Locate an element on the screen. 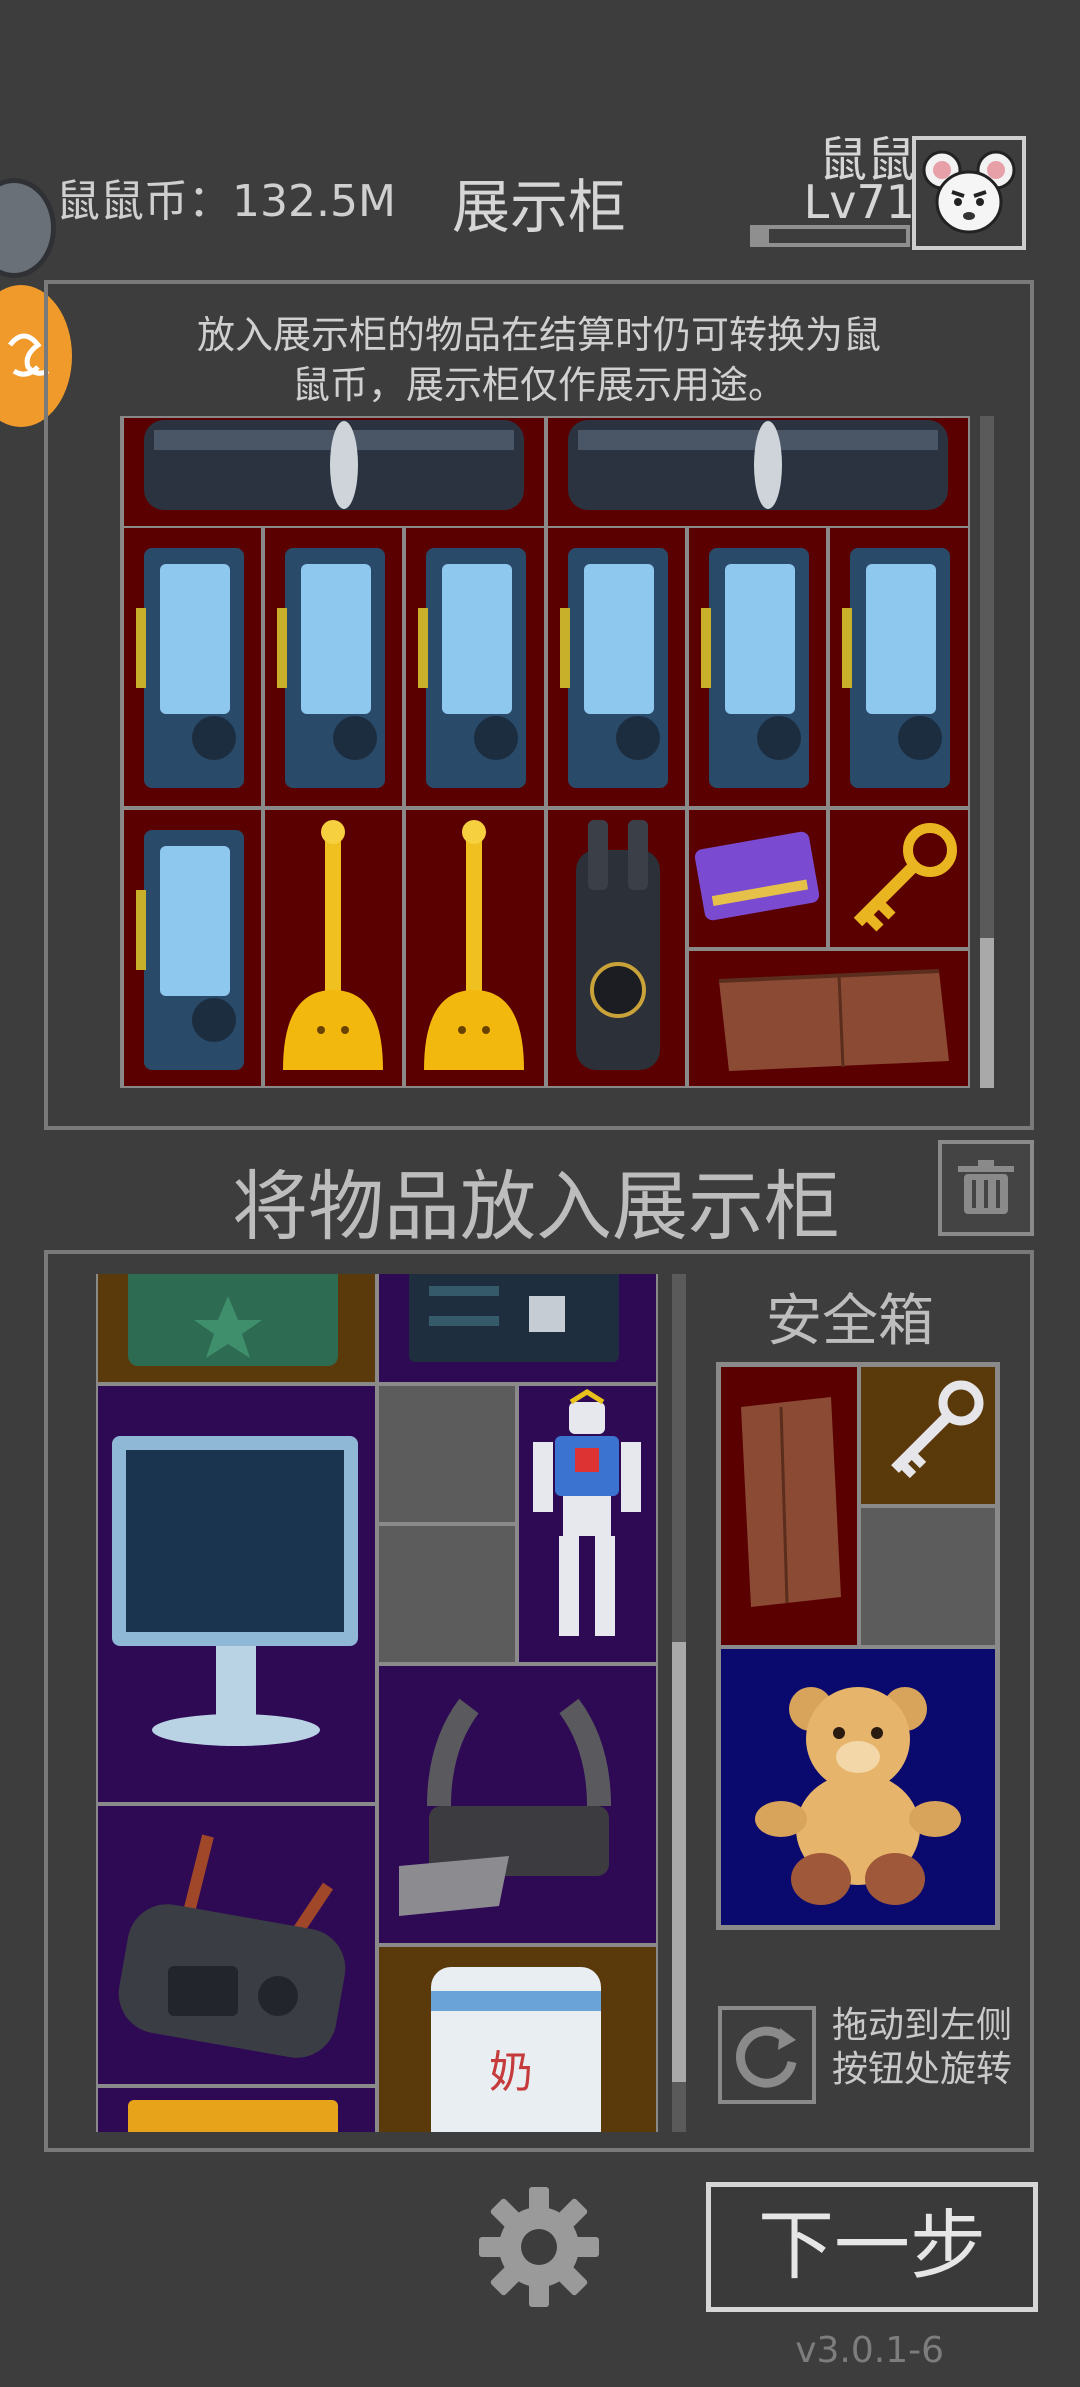  safe-empty-slot is located at coordinates (928, 1576).